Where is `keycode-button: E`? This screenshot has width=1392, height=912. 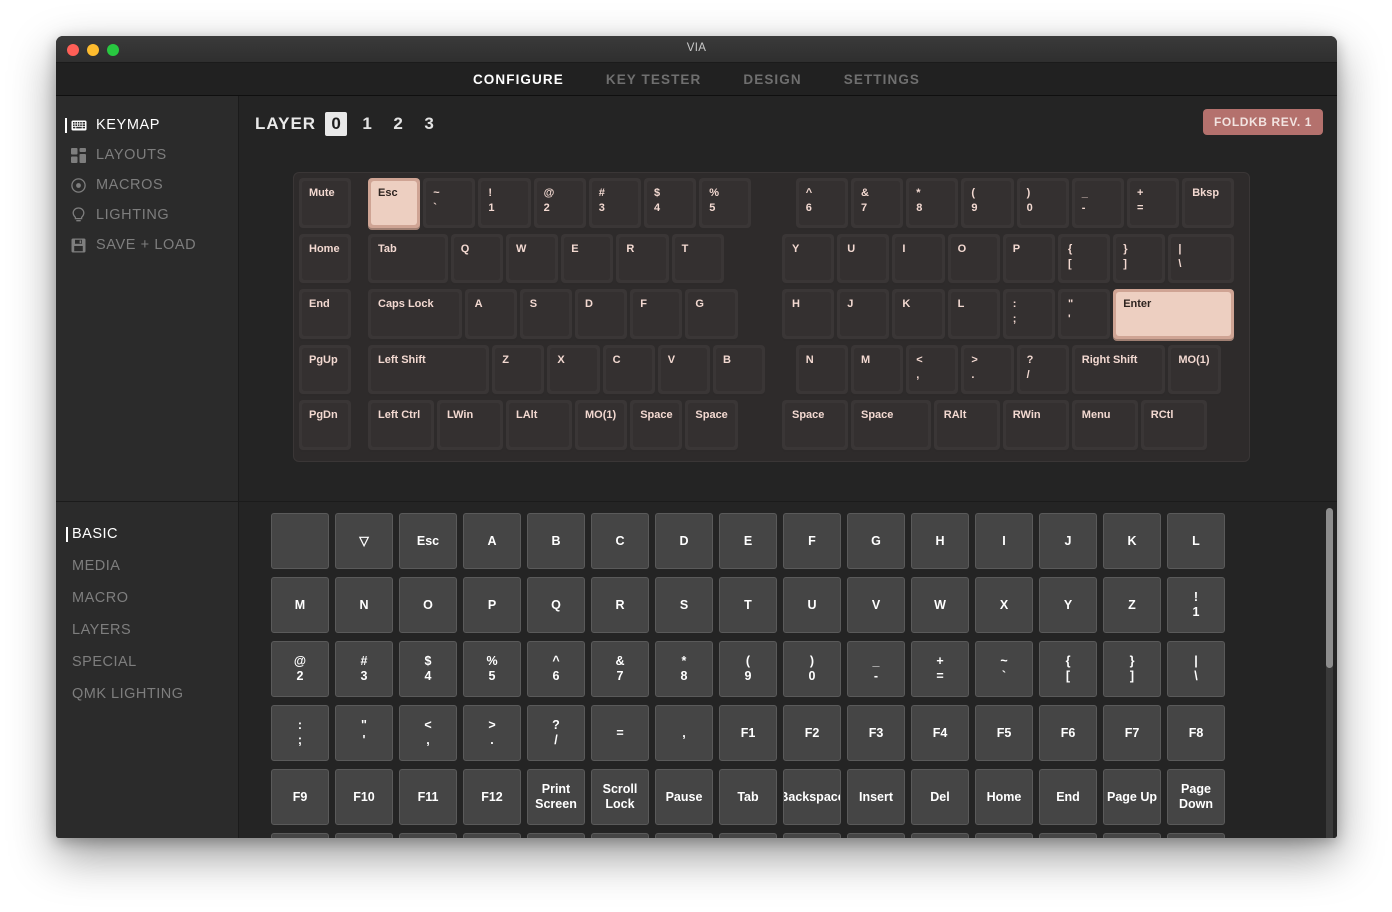 keycode-button: E is located at coordinates (748, 541).